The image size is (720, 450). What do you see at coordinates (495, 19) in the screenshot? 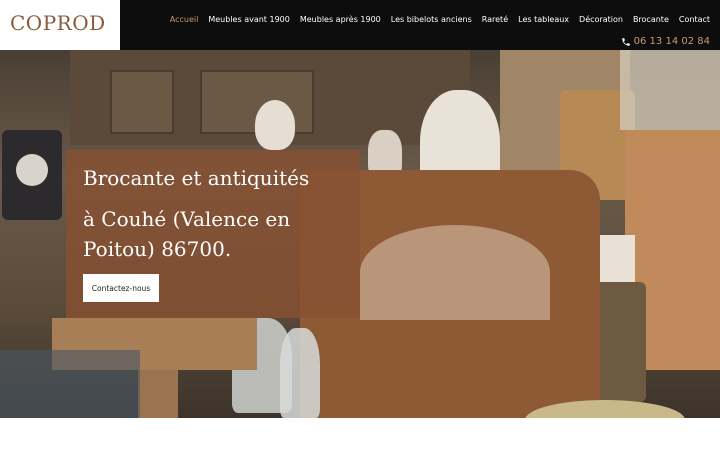
I see `nav-item-rarete: Rareté` at bounding box center [495, 19].